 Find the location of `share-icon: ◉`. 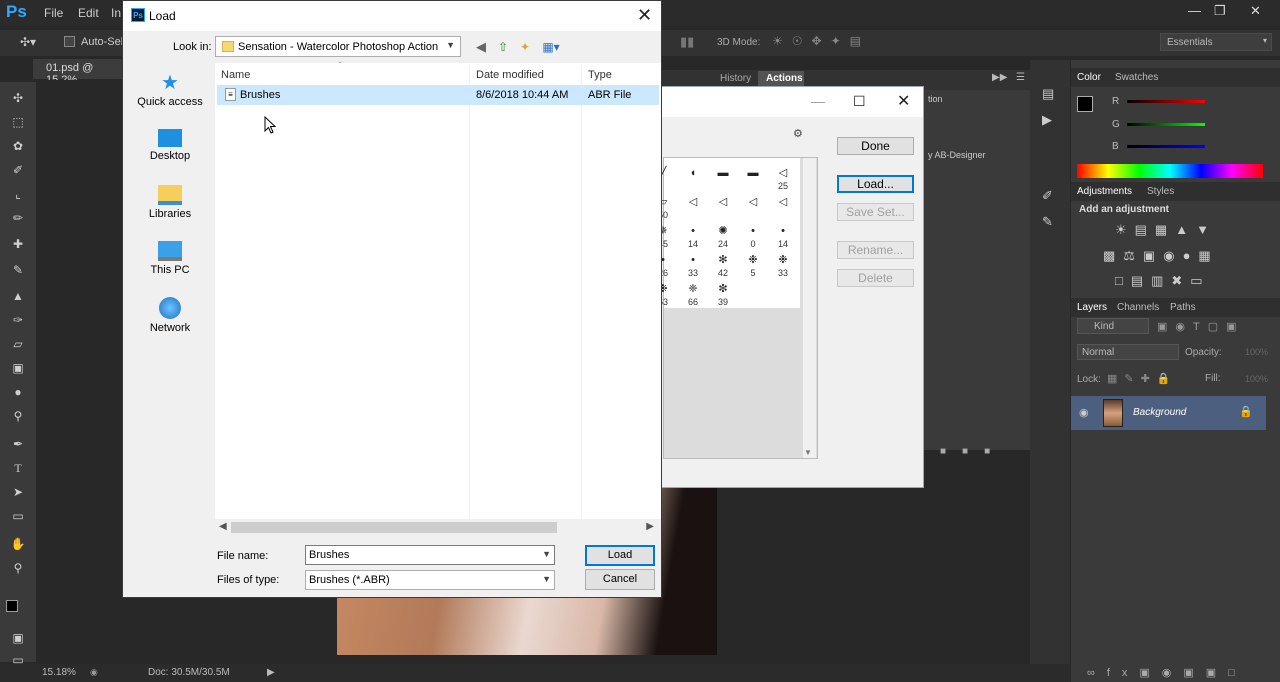

share-icon: ◉ is located at coordinates (94, 672).